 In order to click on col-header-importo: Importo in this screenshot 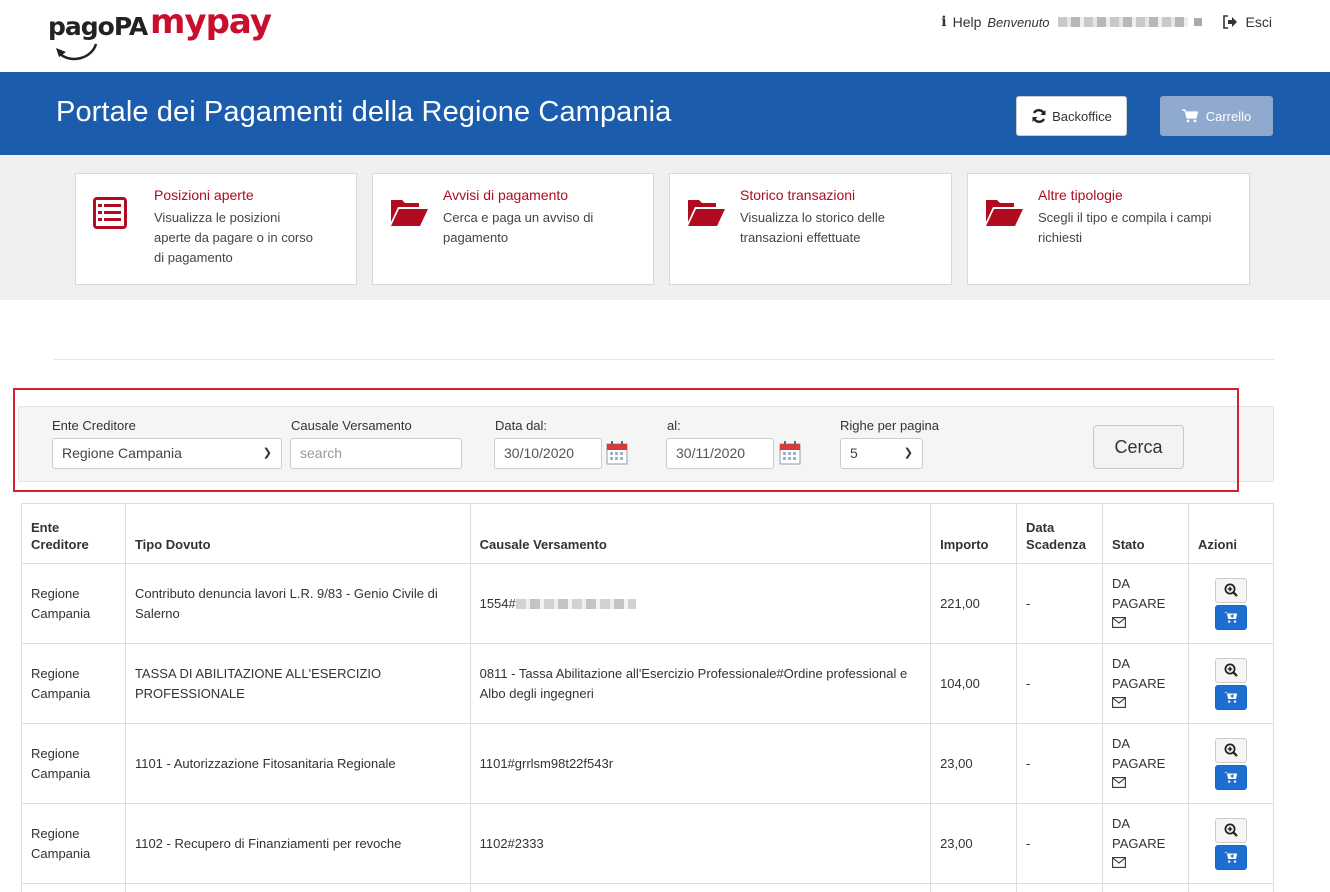, I will do `click(974, 533)`.